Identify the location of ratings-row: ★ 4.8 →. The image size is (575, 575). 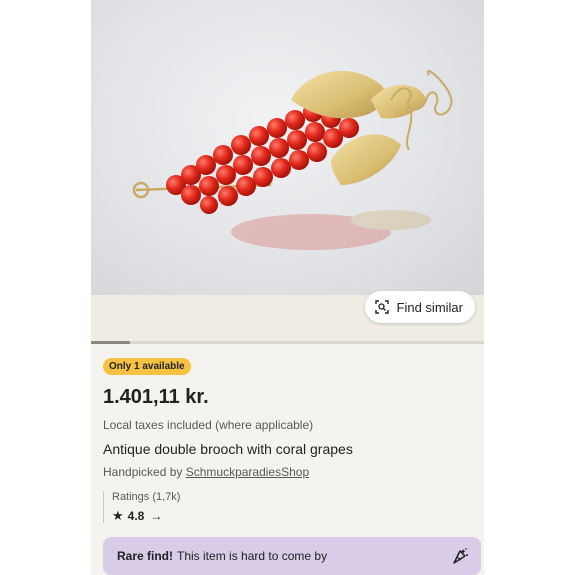
(292, 516).